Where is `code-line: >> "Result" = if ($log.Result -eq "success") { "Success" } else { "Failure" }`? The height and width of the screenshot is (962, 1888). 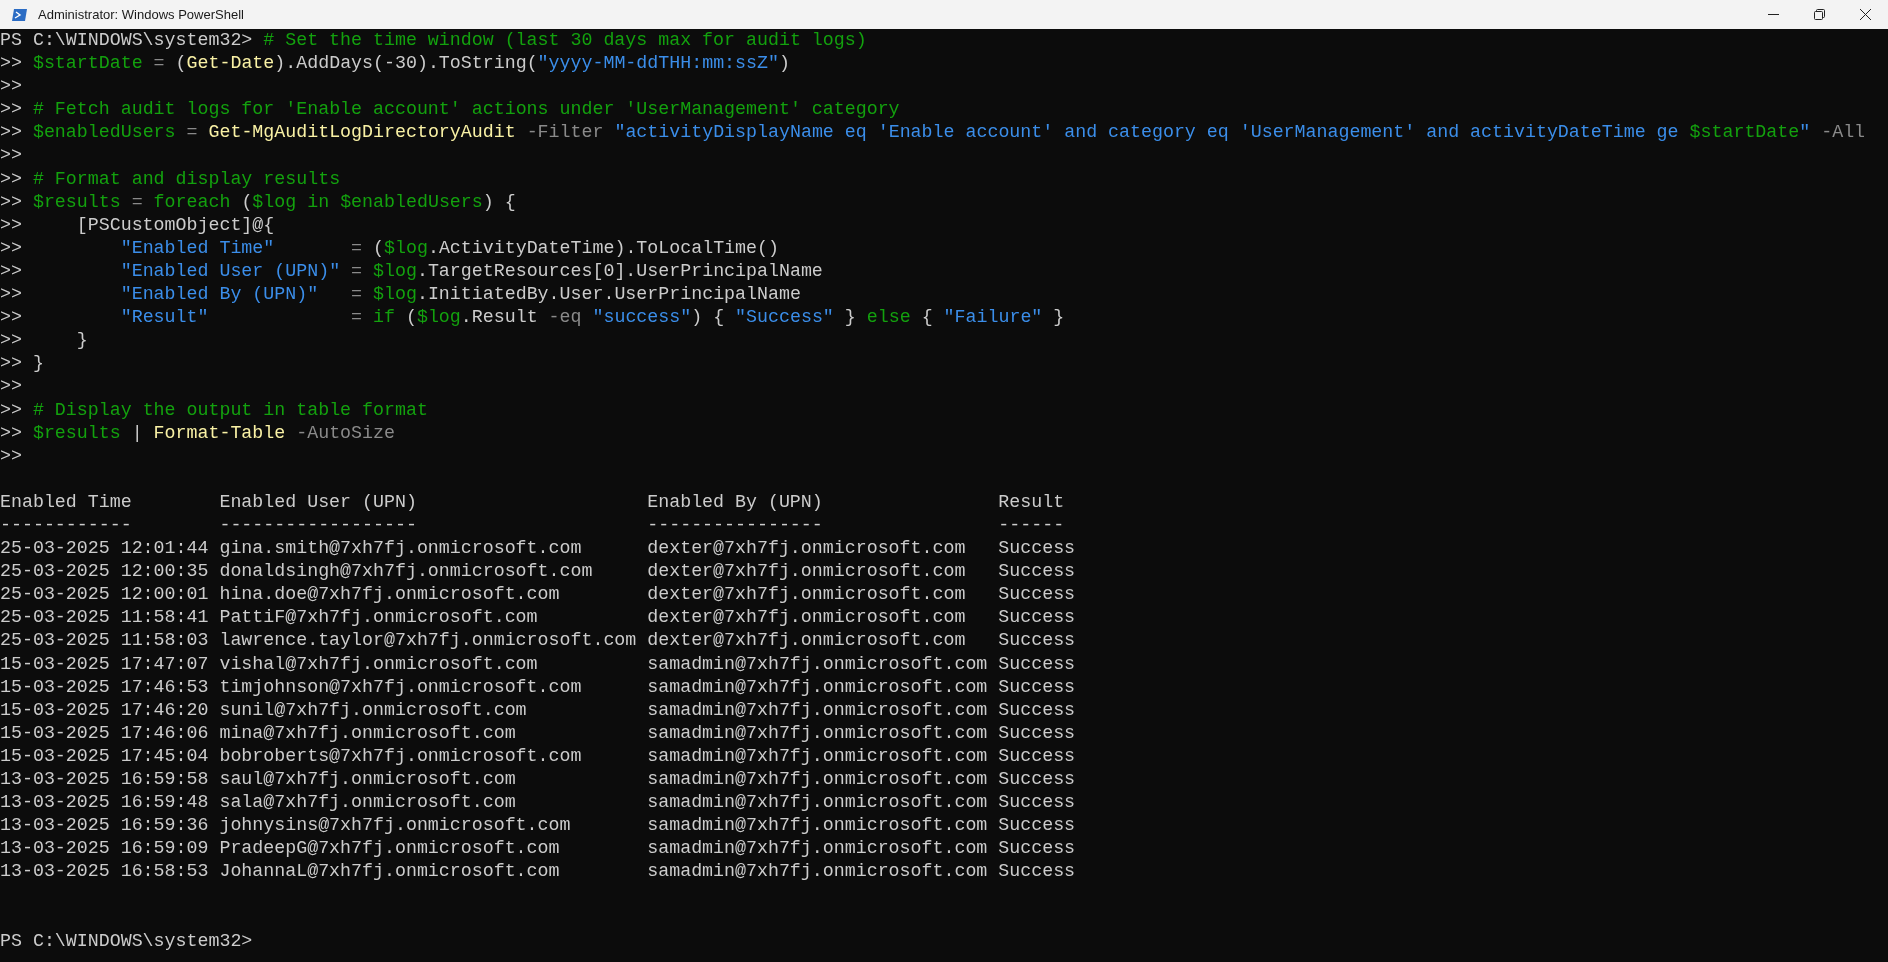 code-line: >> "Result" = if ($log.Result -eq "success") { "Success" } else { "Failure" } is located at coordinates (532, 318).